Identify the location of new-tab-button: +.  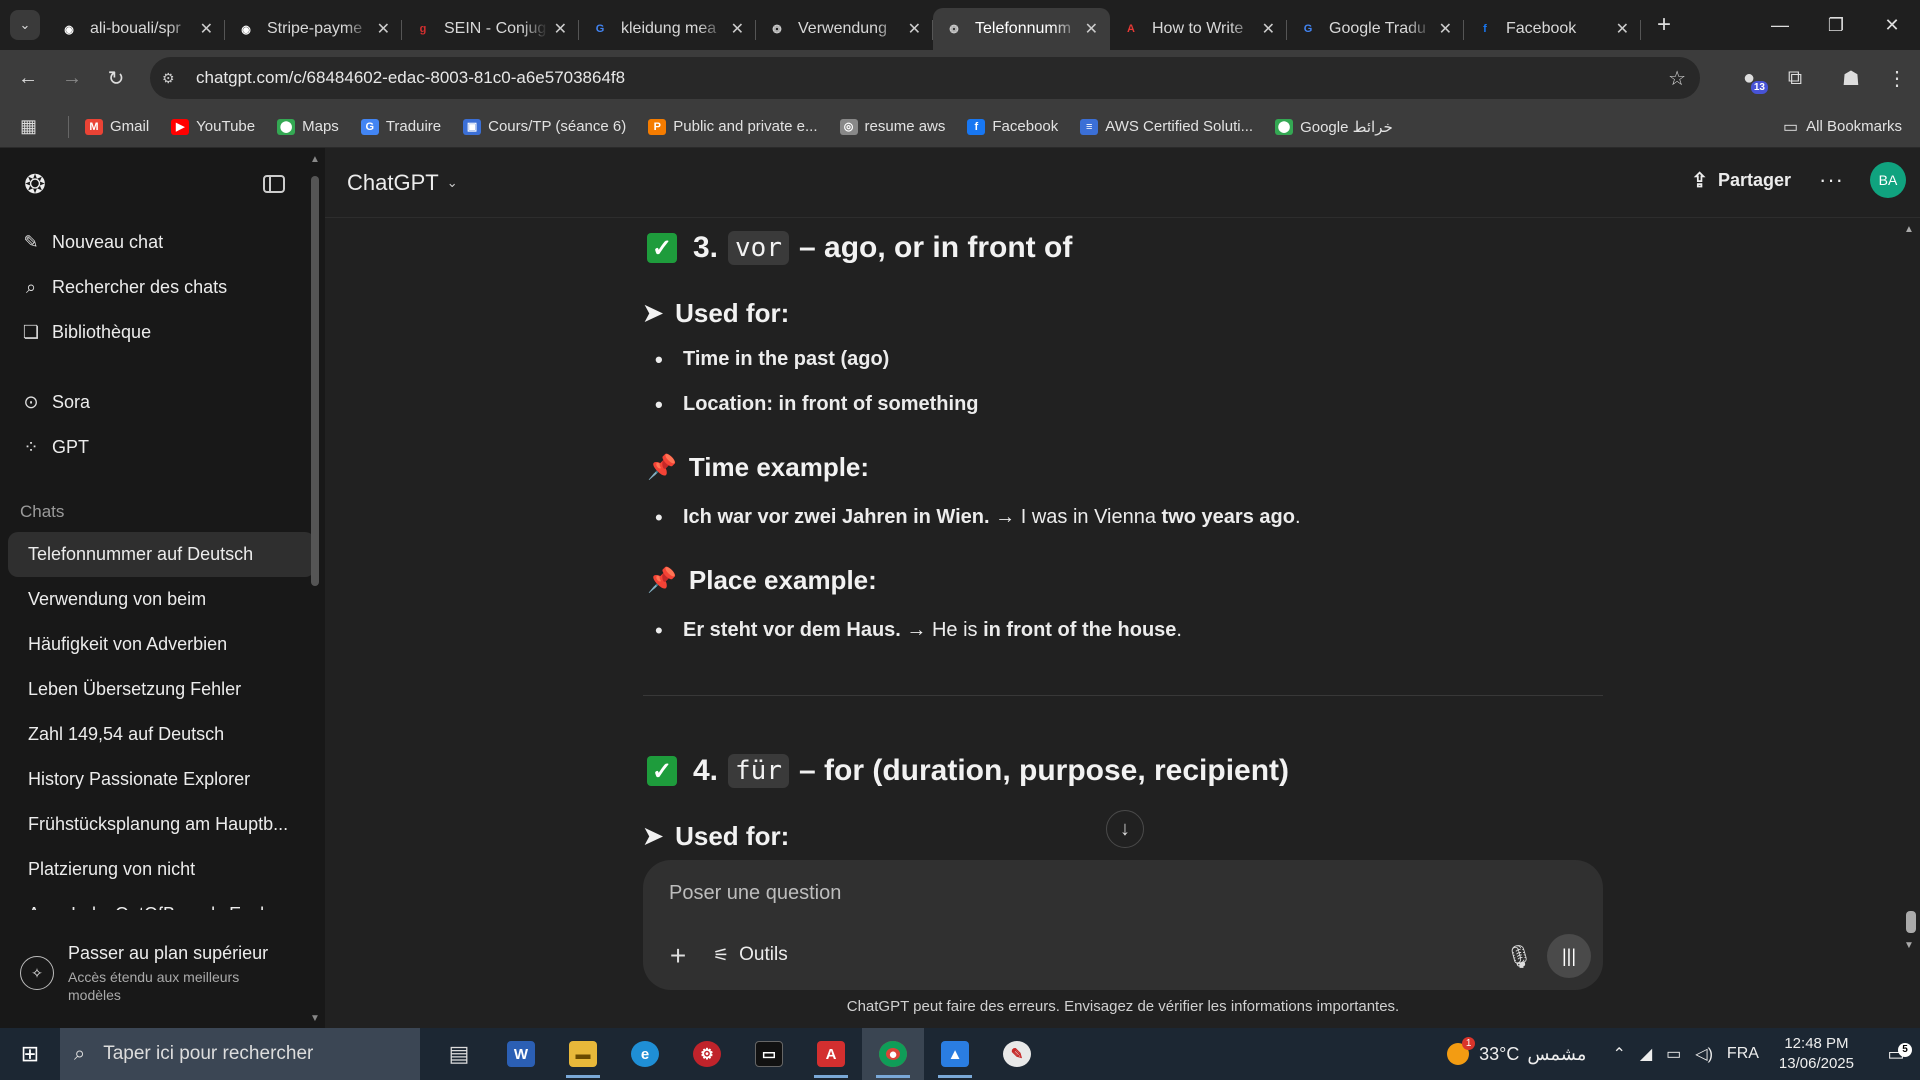
(1664, 25).